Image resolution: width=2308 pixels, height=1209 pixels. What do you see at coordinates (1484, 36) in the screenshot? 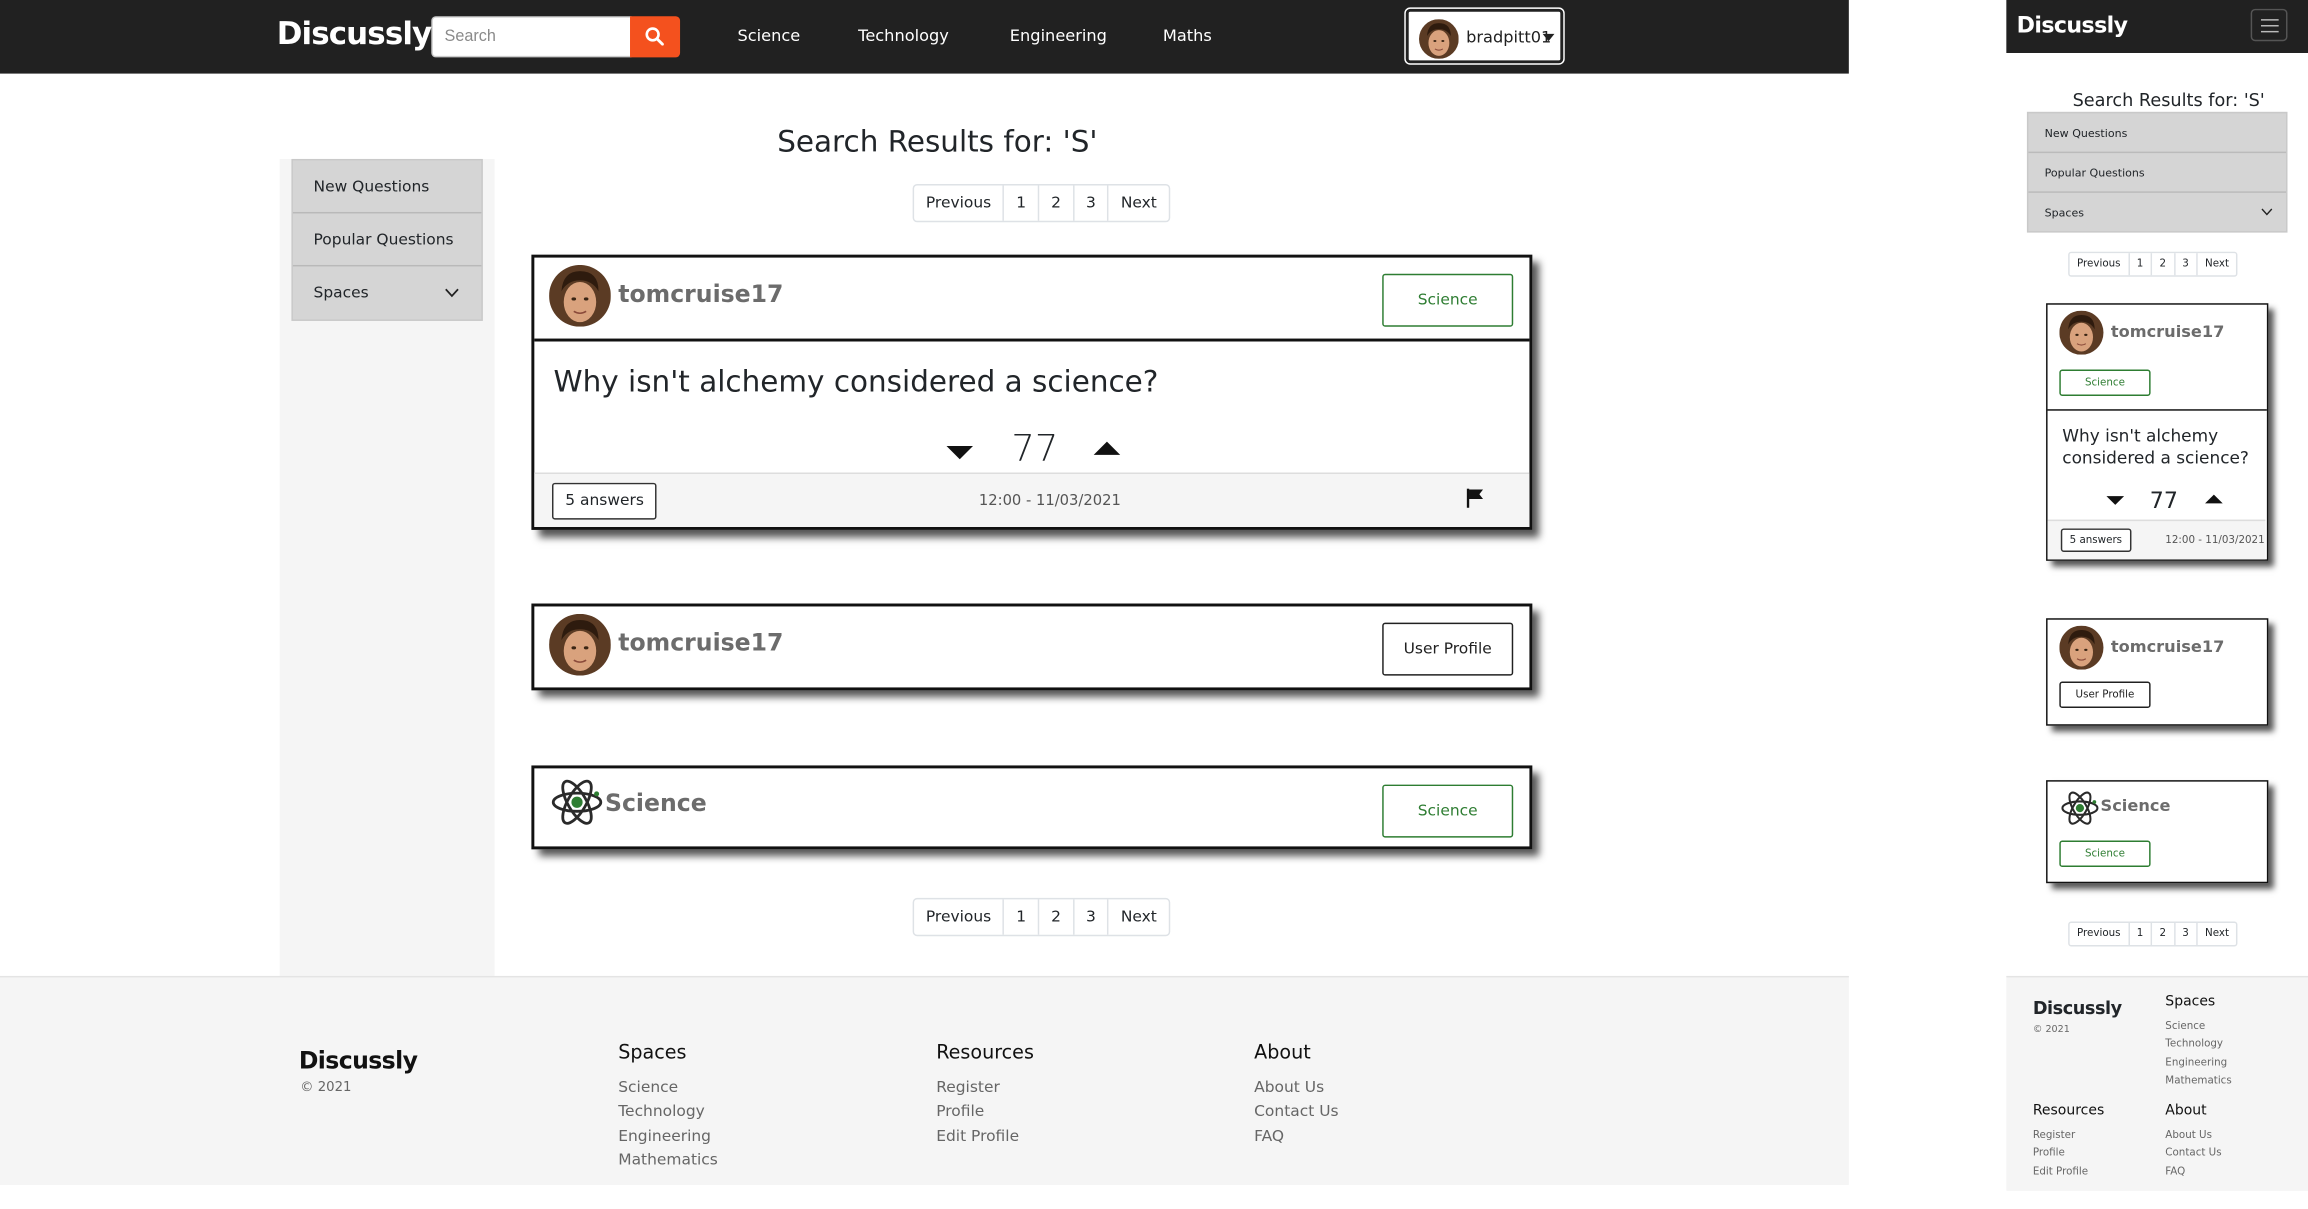
I see `user-menu-button: bradpitt01` at bounding box center [1484, 36].